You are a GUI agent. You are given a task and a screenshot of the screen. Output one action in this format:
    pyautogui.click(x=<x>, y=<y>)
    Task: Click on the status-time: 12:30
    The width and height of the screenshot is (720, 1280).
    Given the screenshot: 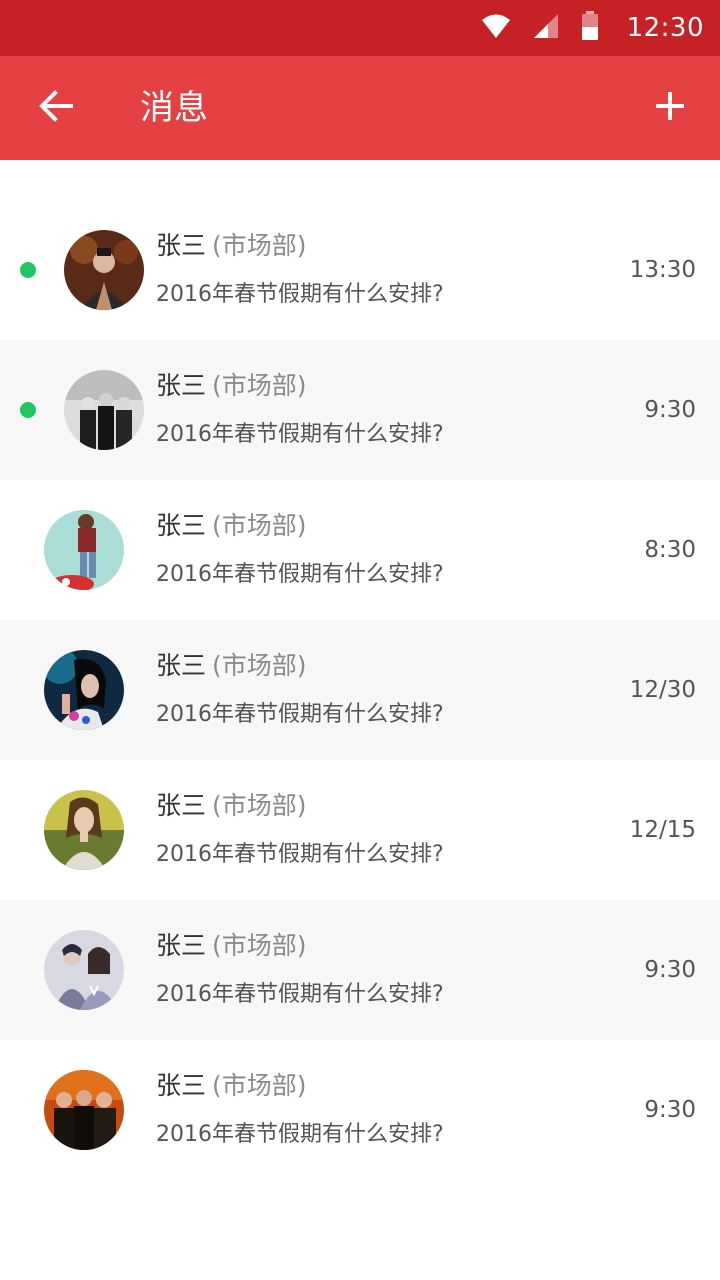 What is the action you would take?
    pyautogui.click(x=665, y=28)
    